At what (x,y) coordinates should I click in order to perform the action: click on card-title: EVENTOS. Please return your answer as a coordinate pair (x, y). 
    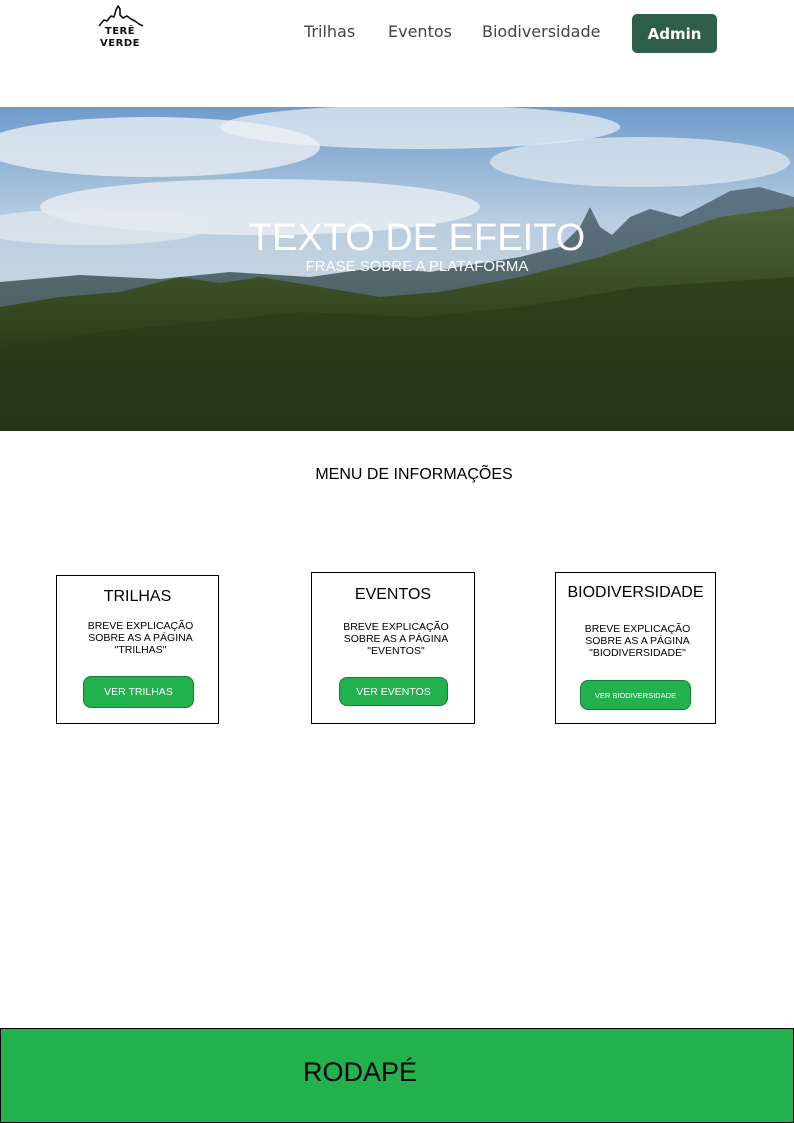
    Looking at the image, I should click on (393, 594).